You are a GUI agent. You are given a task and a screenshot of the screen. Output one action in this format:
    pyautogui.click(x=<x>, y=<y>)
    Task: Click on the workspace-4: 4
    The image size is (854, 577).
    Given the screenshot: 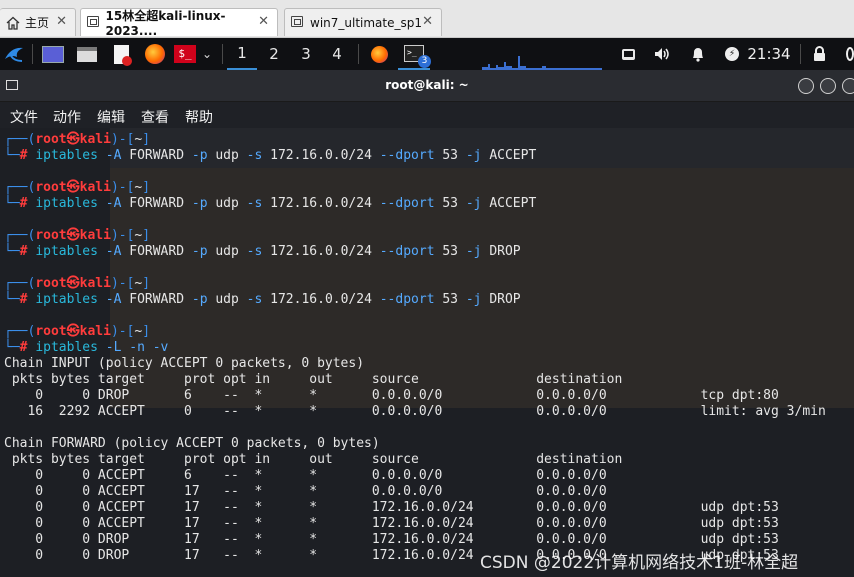 What is the action you would take?
    pyautogui.click(x=337, y=54)
    